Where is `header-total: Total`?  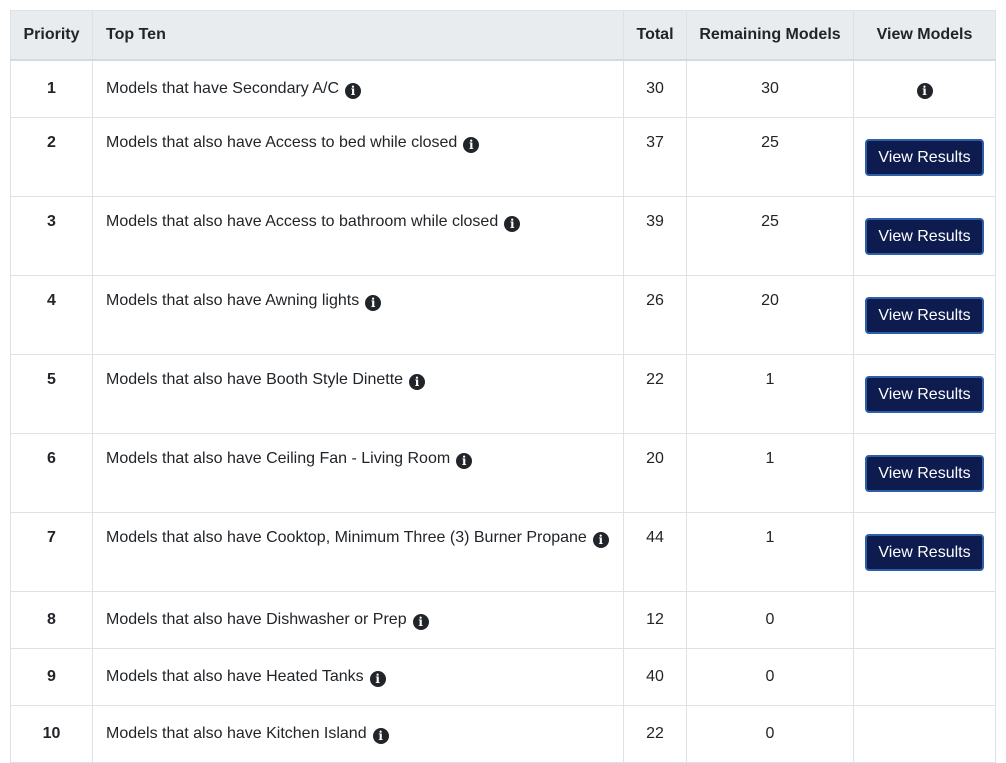
header-total: Total is located at coordinates (655, 35).